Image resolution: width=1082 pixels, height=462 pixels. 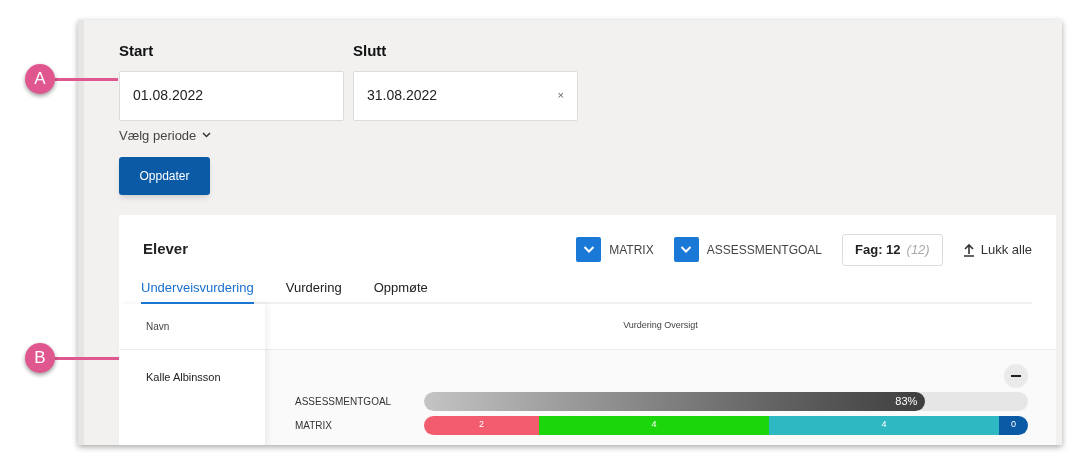 I want to click on update-button: Oppdater, so click(x=164, y=175).